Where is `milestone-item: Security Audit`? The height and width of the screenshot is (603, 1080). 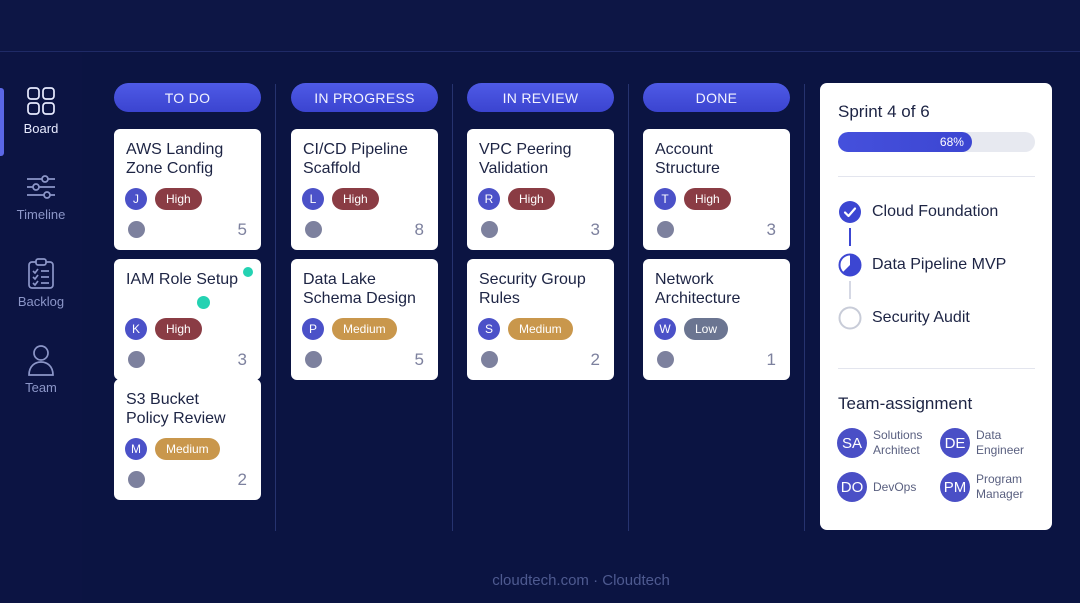 milestone-item: Security Audit is located at coordinates (904, 318).